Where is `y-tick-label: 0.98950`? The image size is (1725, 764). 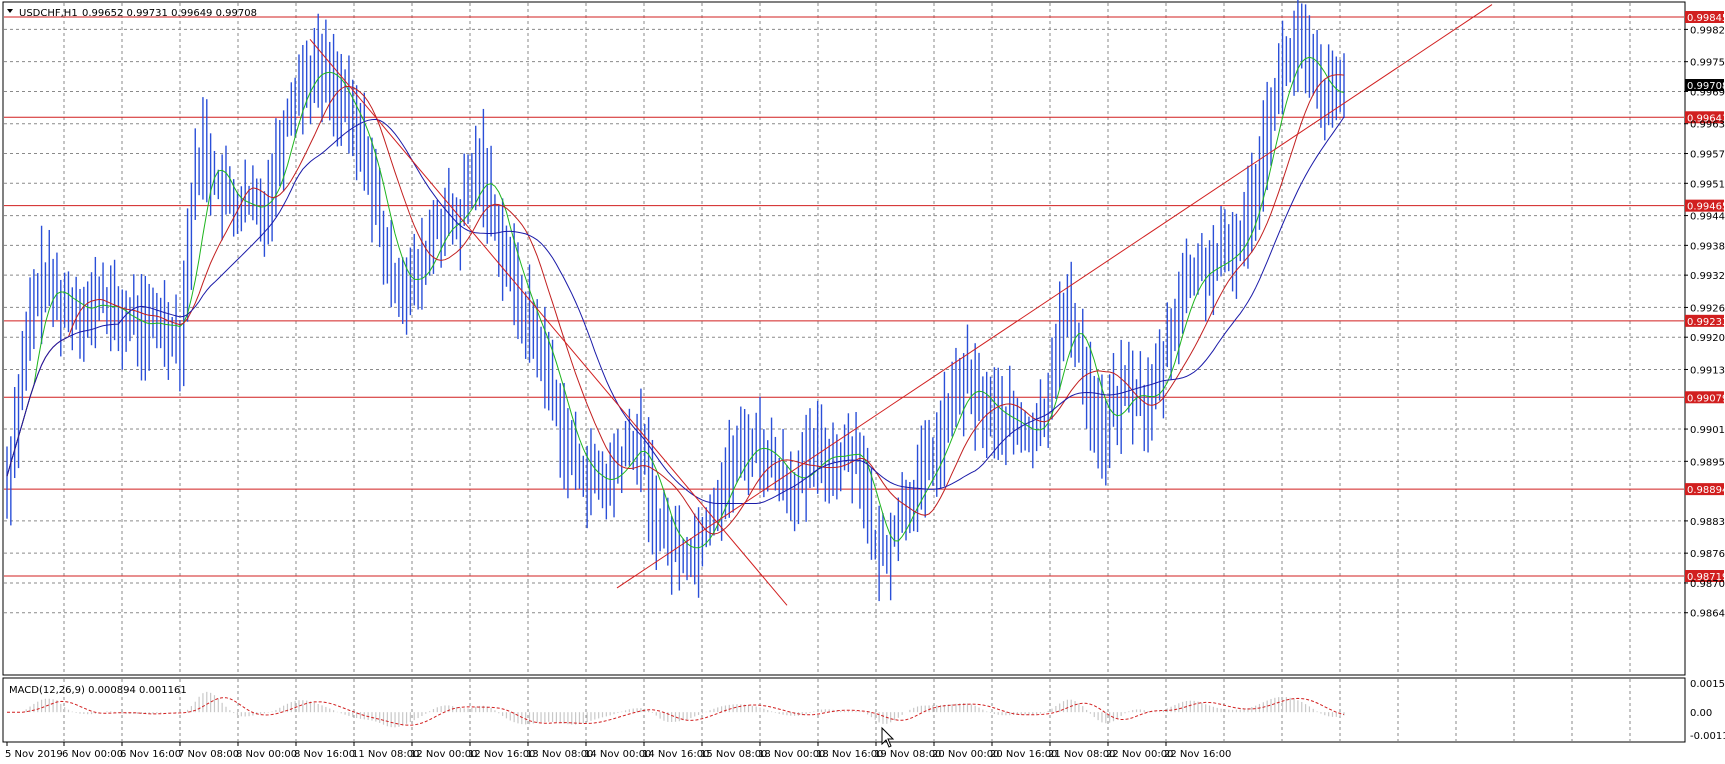
y-tick-label: 0.98950 is located at coordinates (1707, 462).